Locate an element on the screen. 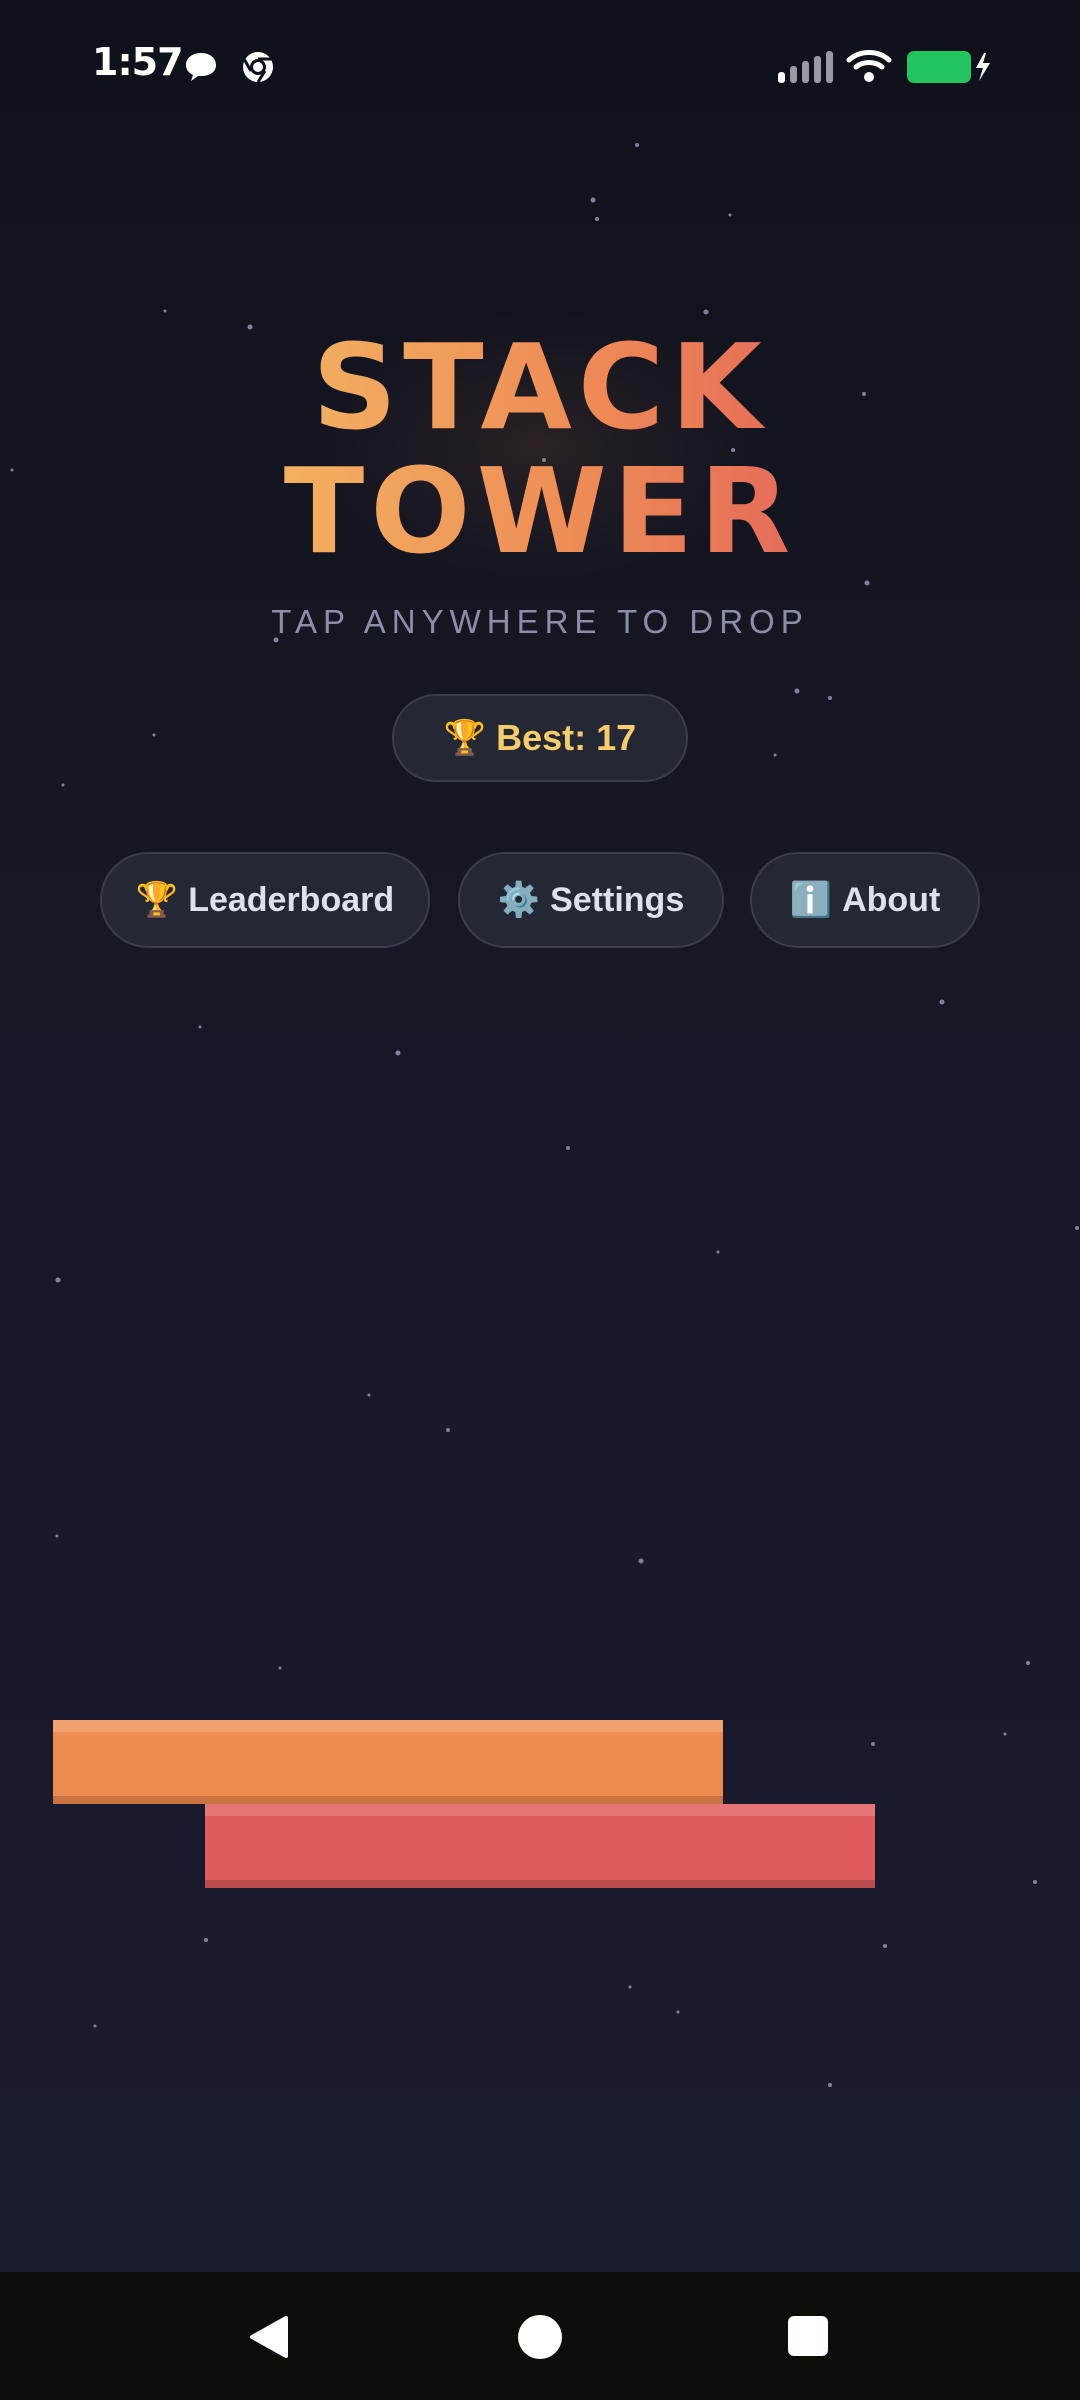 Image resolution: width=1080 pixels, height=2400 pixels. recents-icon is located at coordinates (808, 2336).